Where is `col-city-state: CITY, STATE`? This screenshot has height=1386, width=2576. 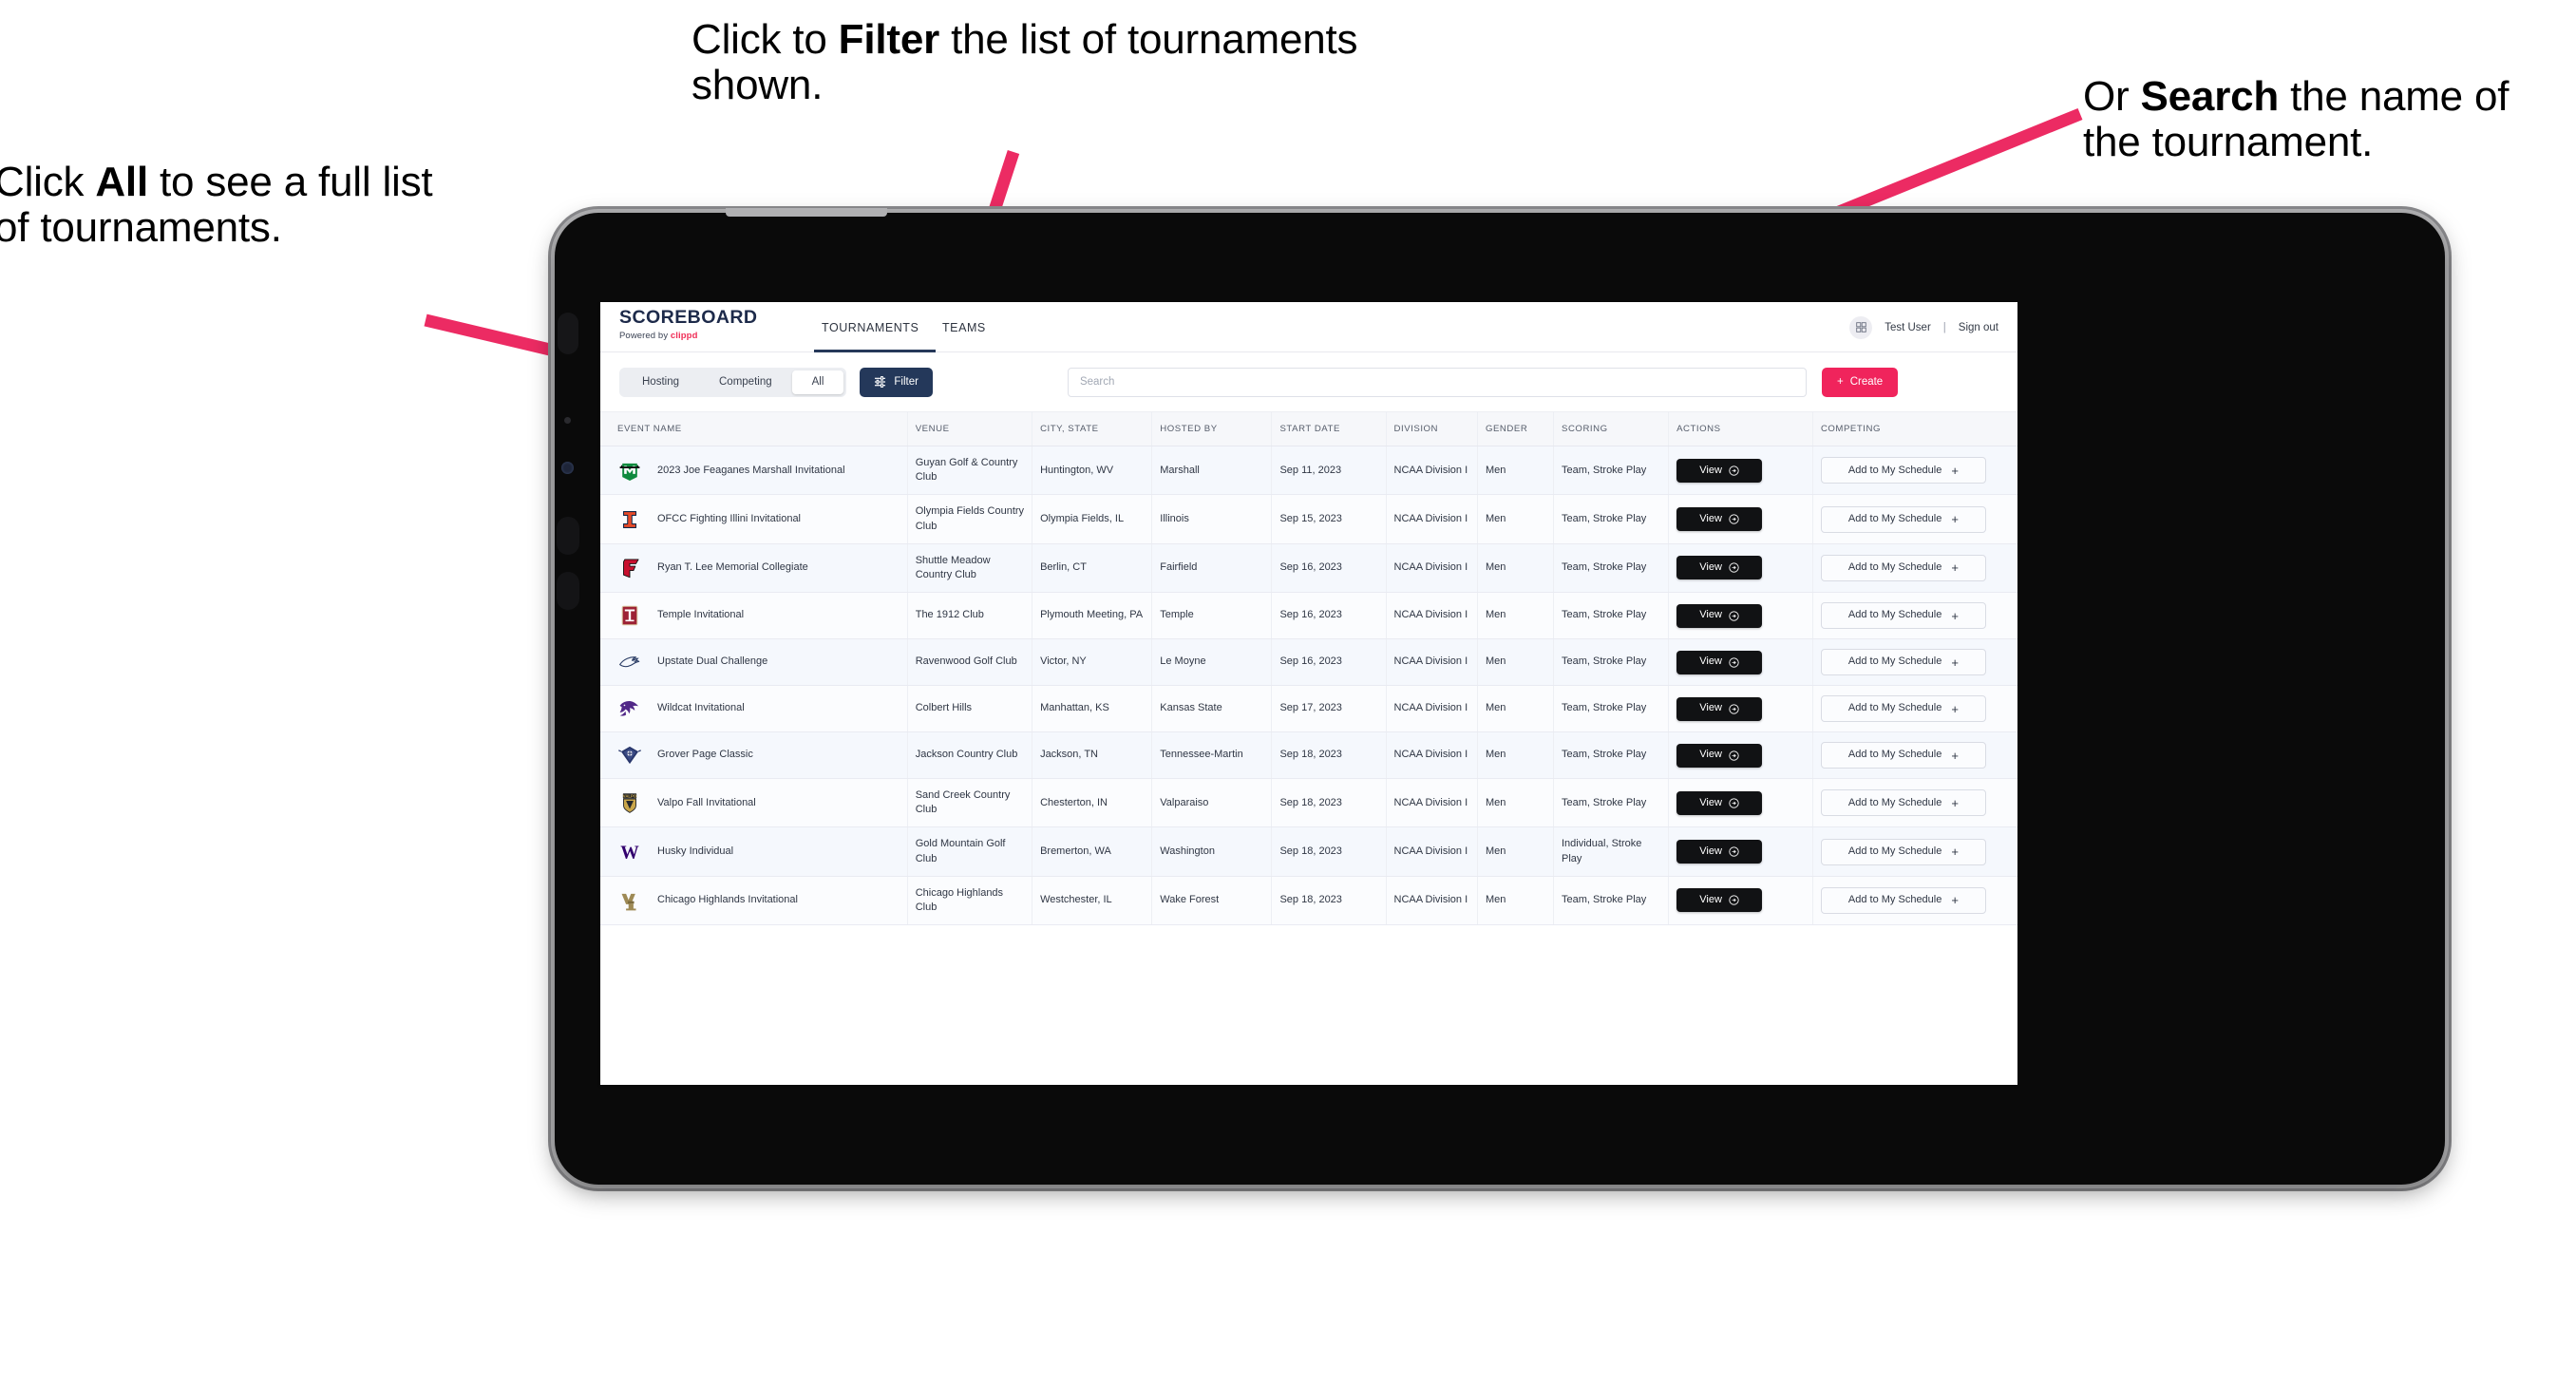
col-city-state: CITY, STATE is located at coordinates (1092, 429).